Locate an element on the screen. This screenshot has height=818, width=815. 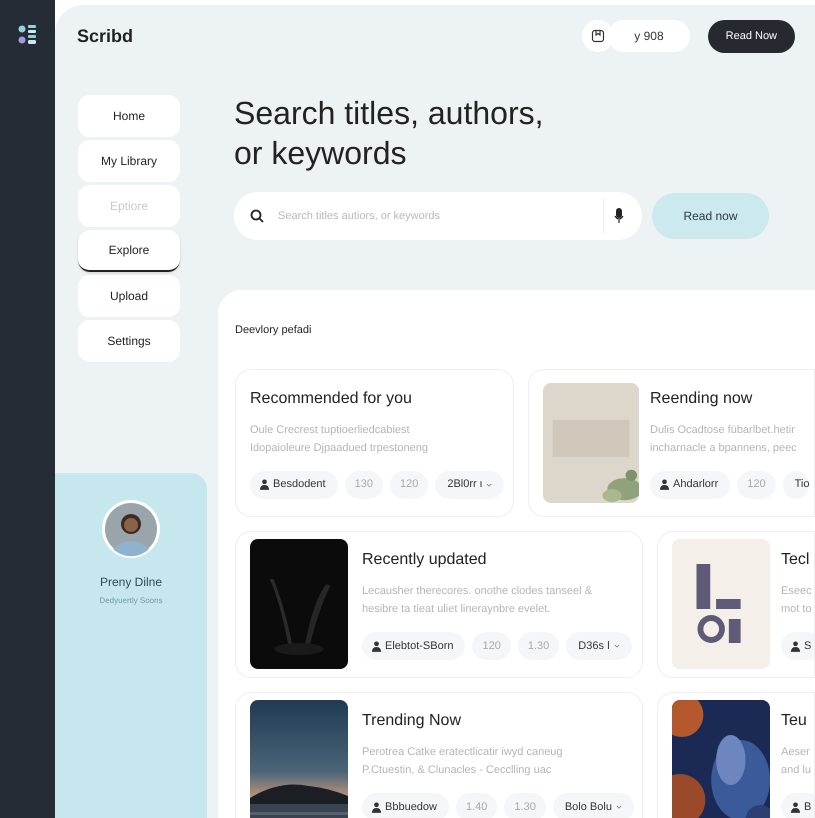
tag-chip: Tio is located at coordinates (796, 484).